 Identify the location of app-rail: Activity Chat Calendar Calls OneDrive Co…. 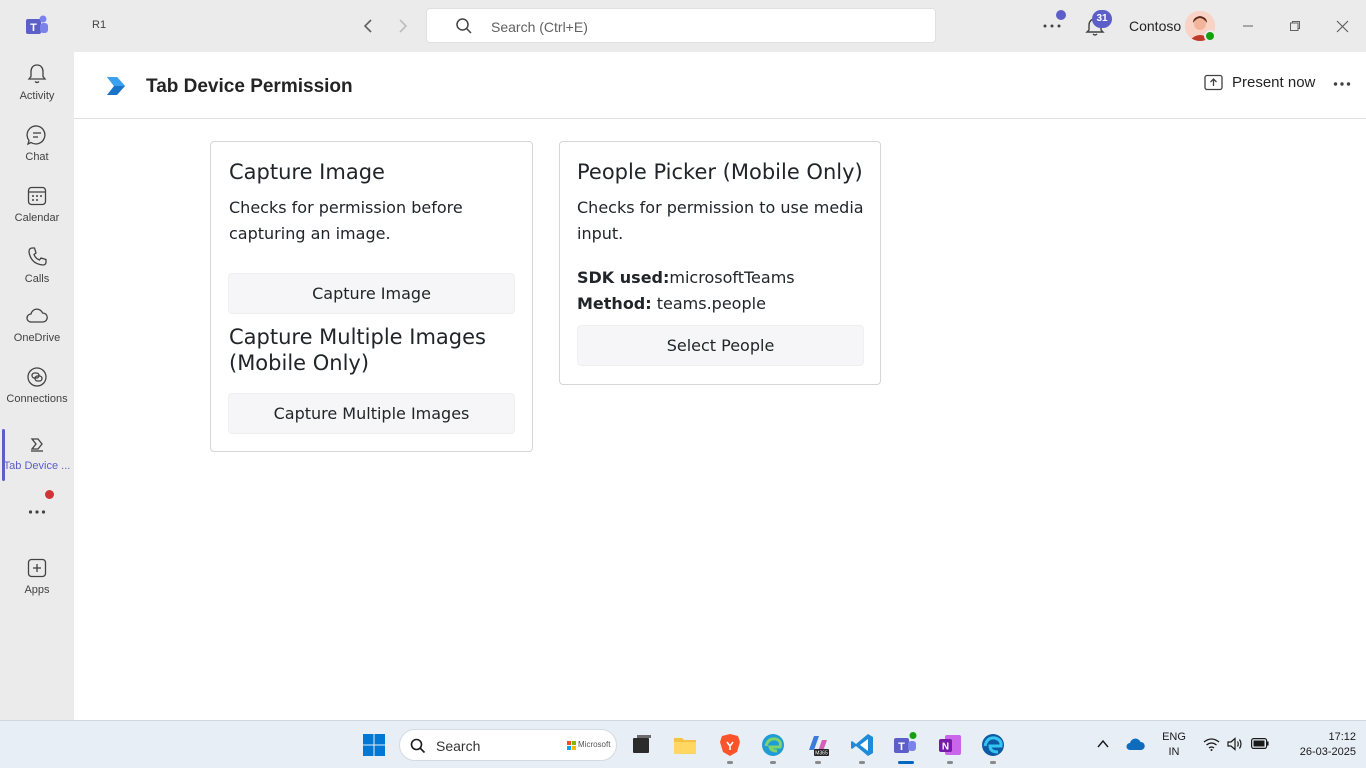
(37, 386).